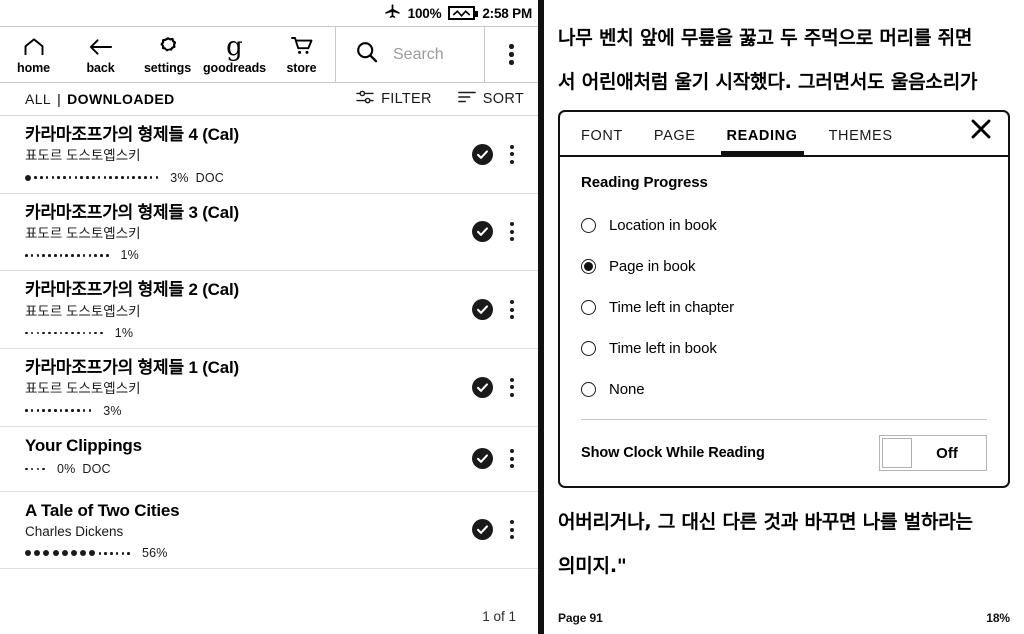 Image resolution: width=1024 pixels, height=634 pixels. Describe the element at coordinates (466, 99) in the screenshot. I see `sort-lines-icon` at that location.